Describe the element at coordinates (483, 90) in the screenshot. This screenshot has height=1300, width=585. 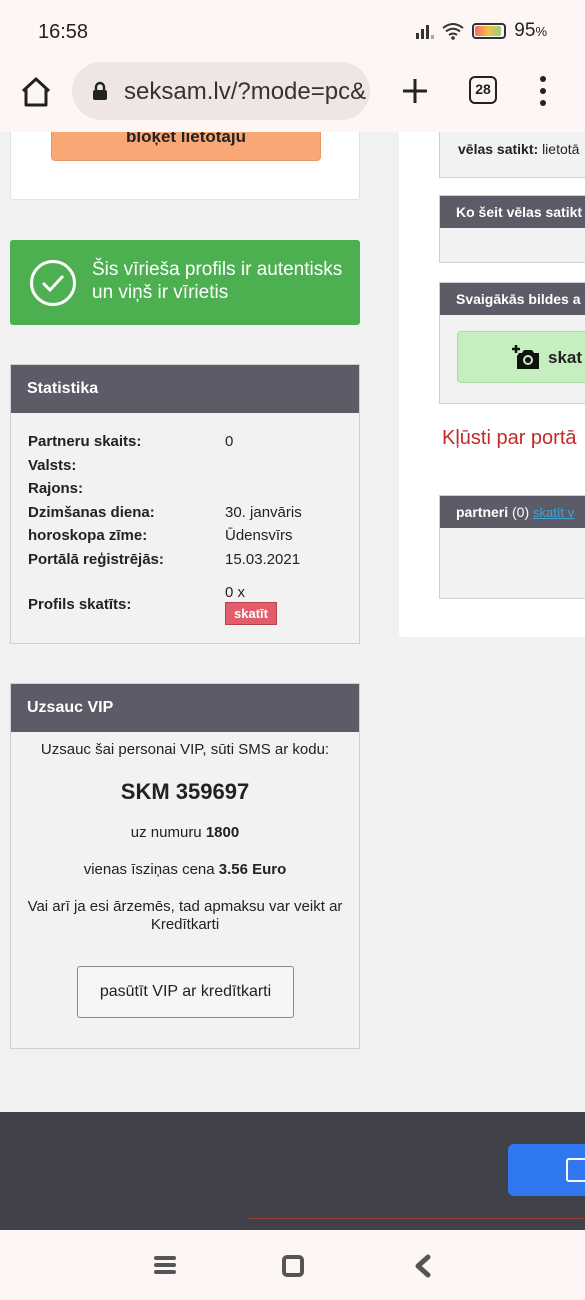
I see `tab-switcher-button: 28` at that location.